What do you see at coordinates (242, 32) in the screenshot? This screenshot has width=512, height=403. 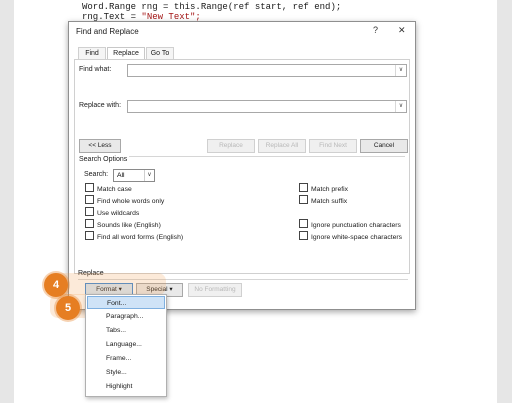 I see `dialog-titlebar: Find and Replace ? ✕` at bounding box center [242, 32].